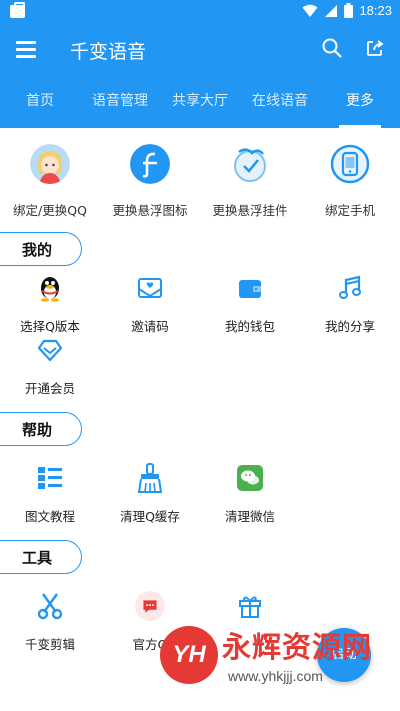 Image resolution: width=400 pixels, height=711 pixels. What do you see at coordinates (50, 374) in the screenshot?
I see `open-vip-item: 开通会员` at bounding box center [50, 374].